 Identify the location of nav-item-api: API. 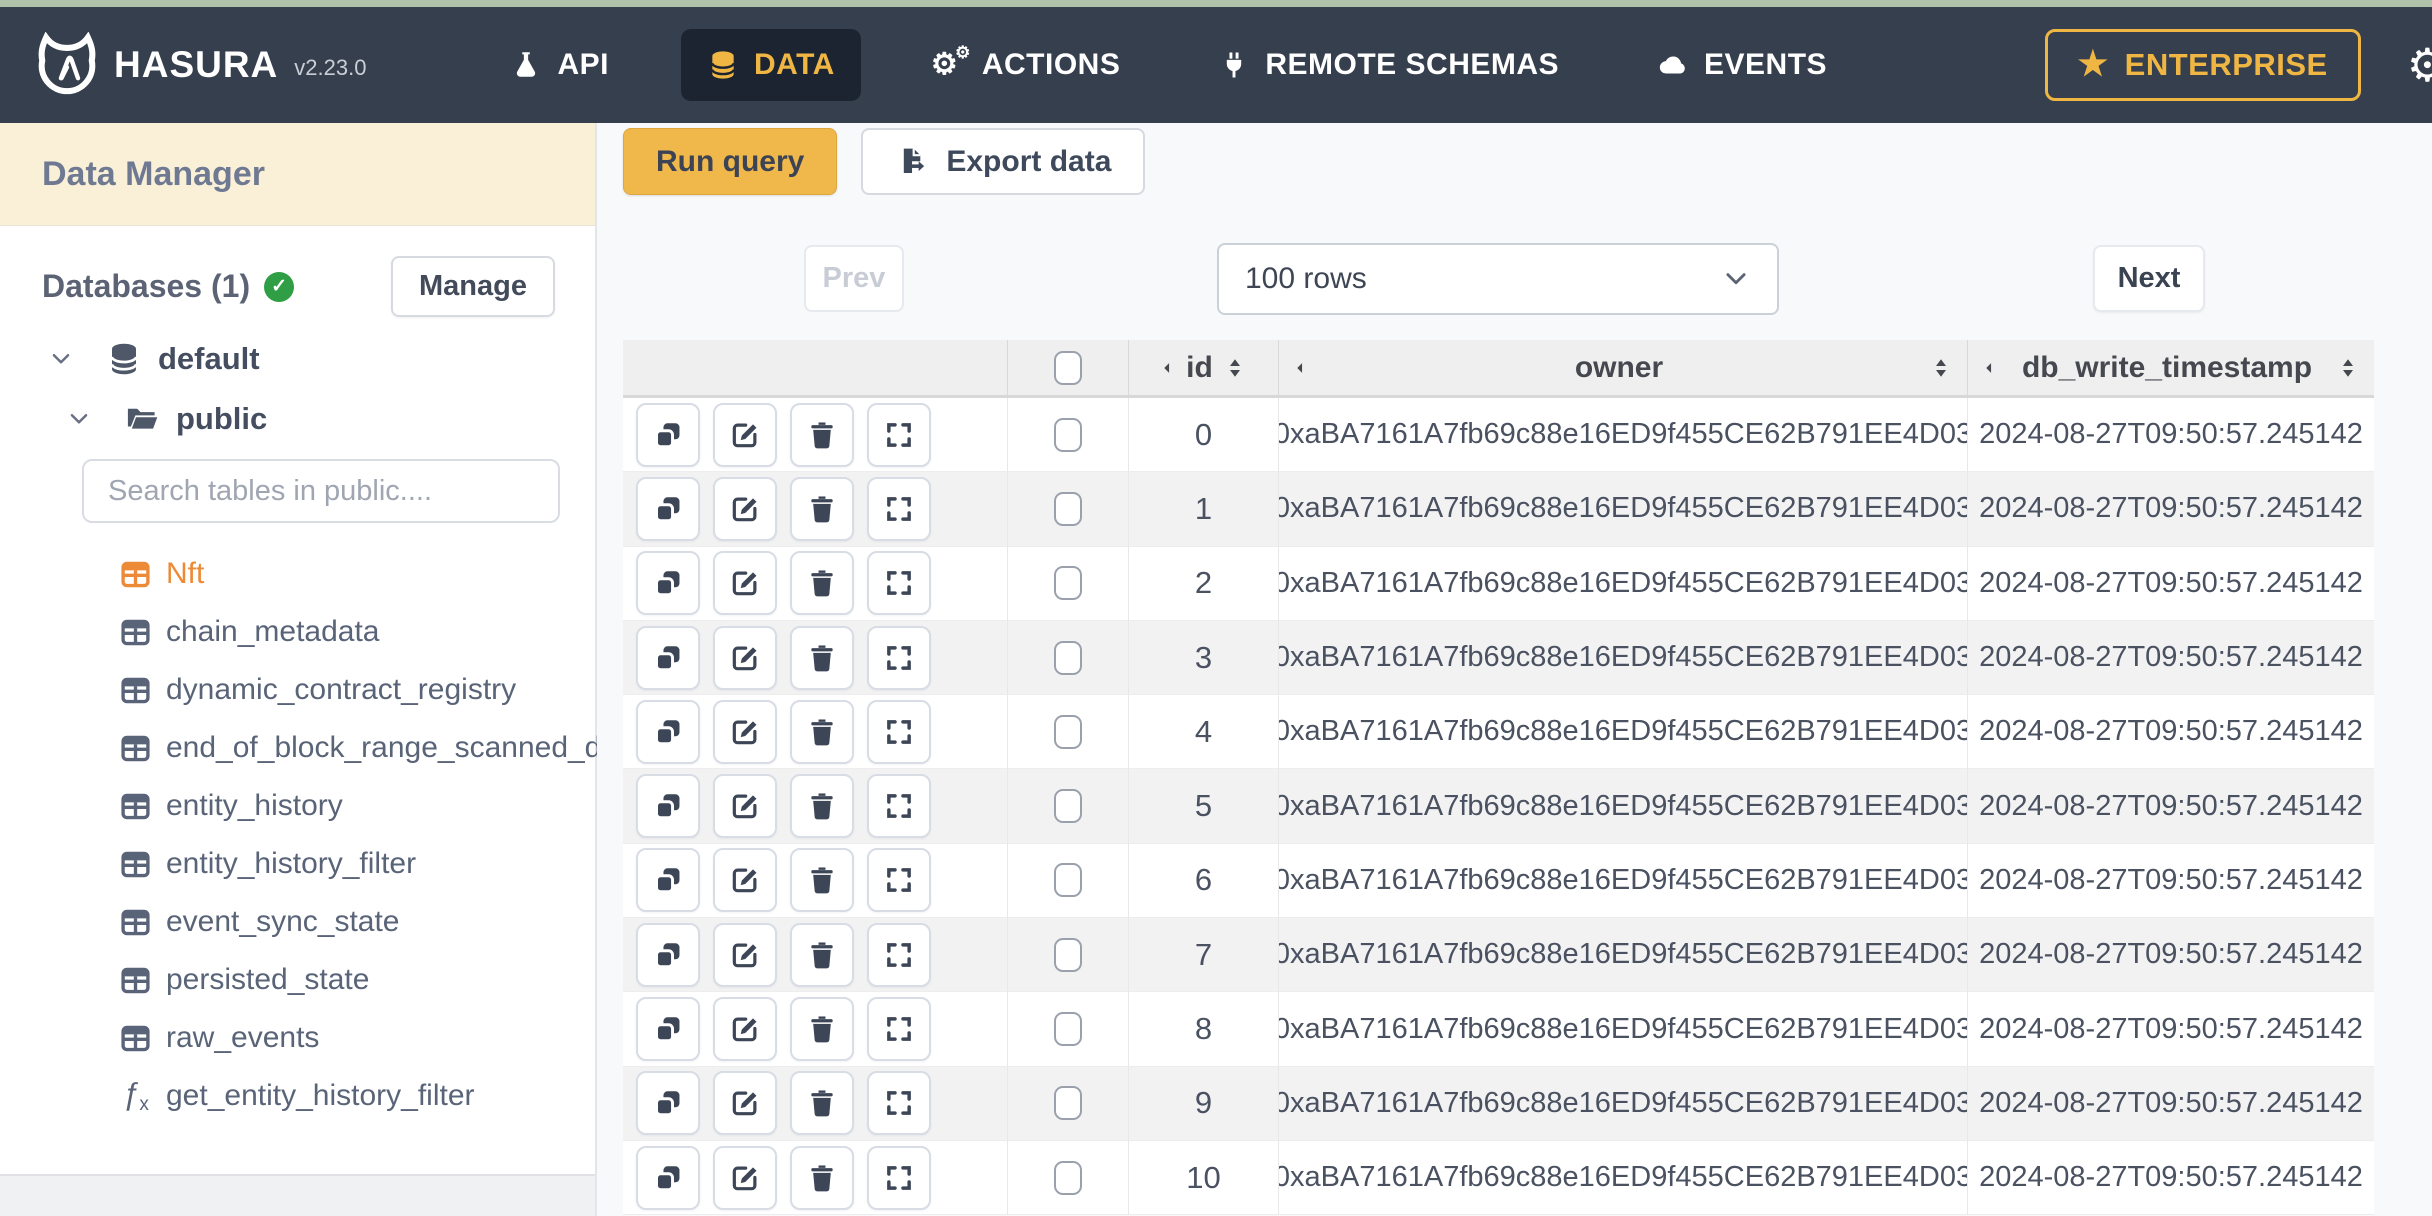
(559, 65).